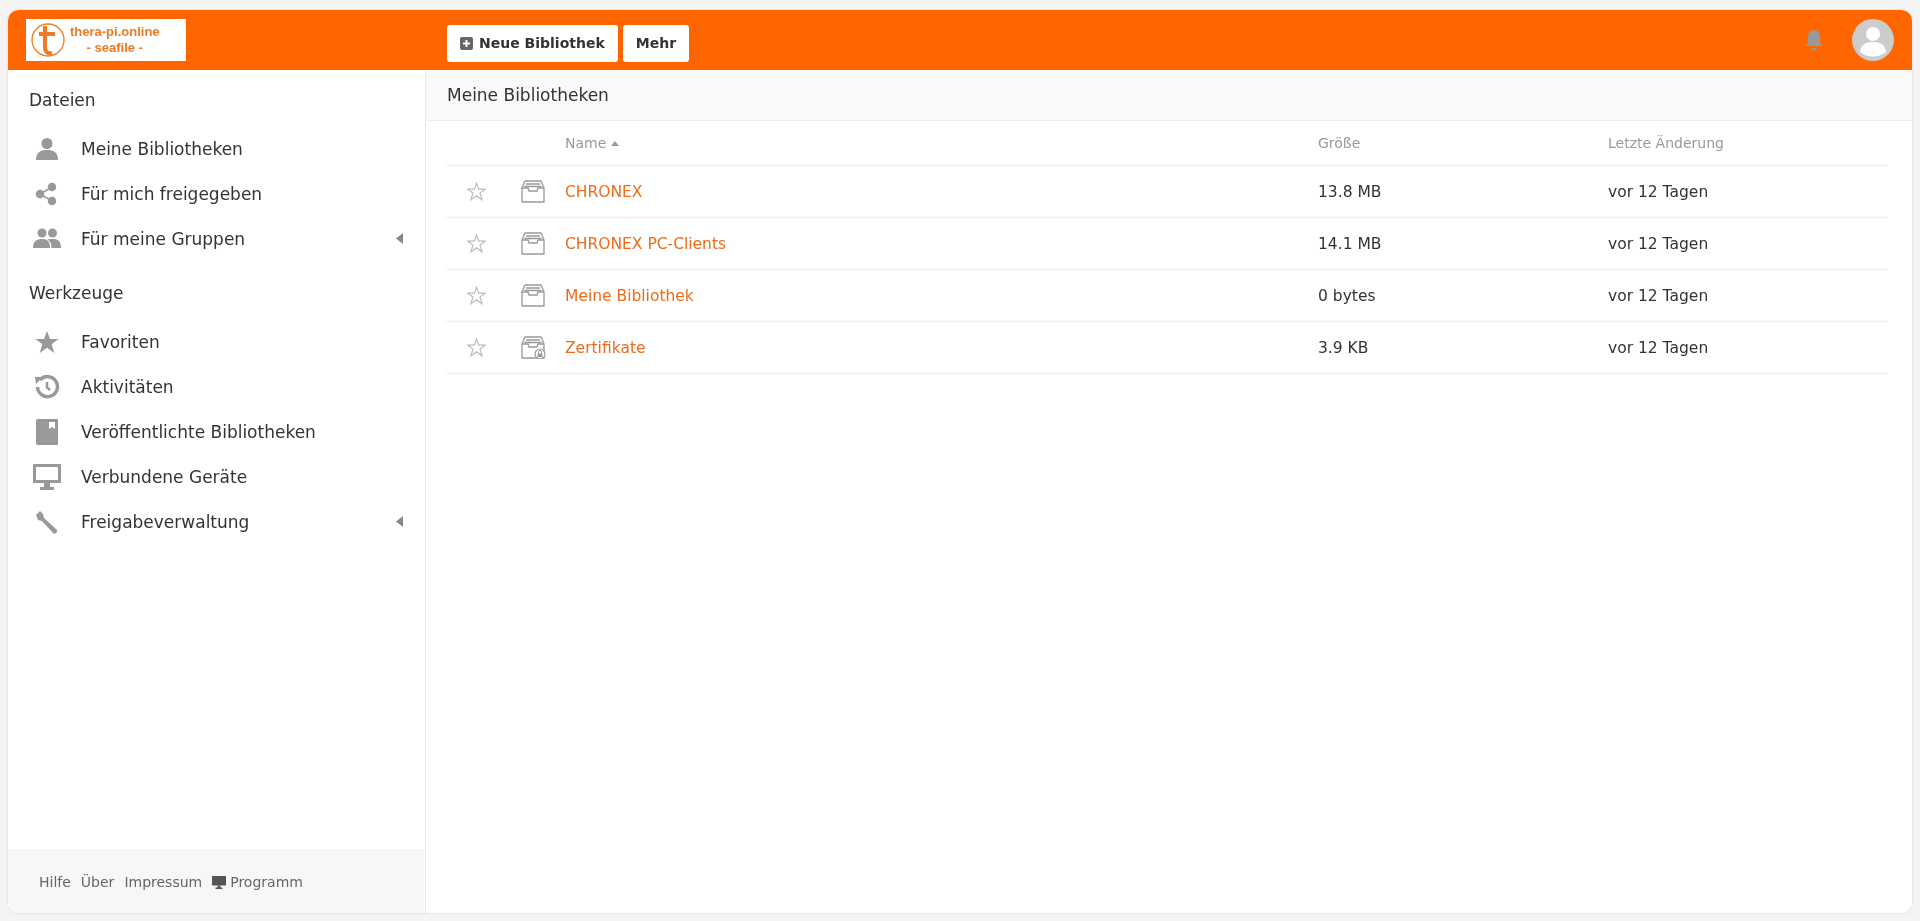  Describe the element at coordinates (47, 521) in the screenshot. I see `wrench-icon` at that location.